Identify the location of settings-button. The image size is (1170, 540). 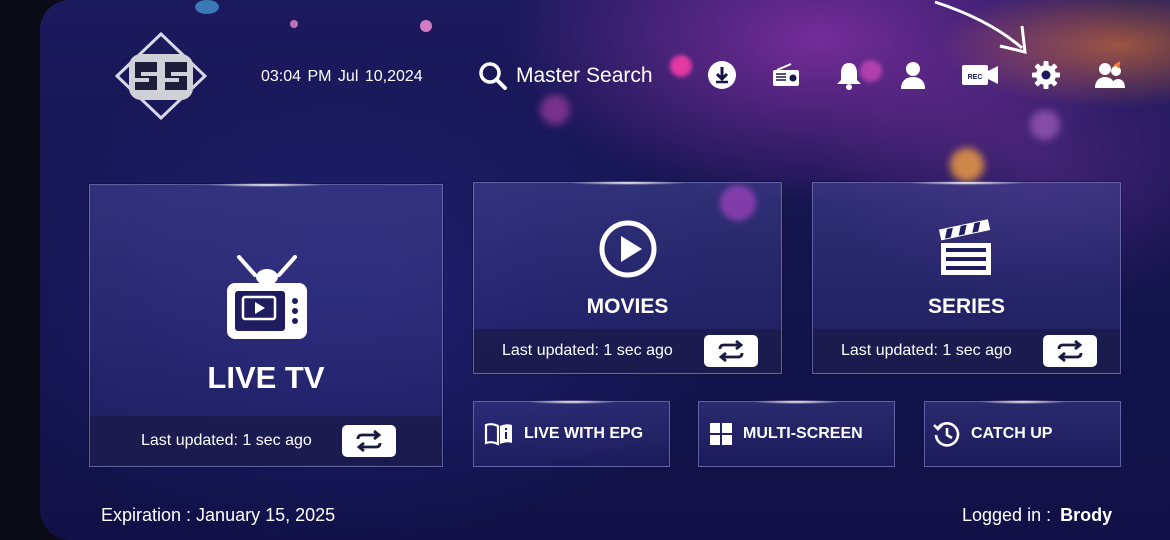
(1046, 75).